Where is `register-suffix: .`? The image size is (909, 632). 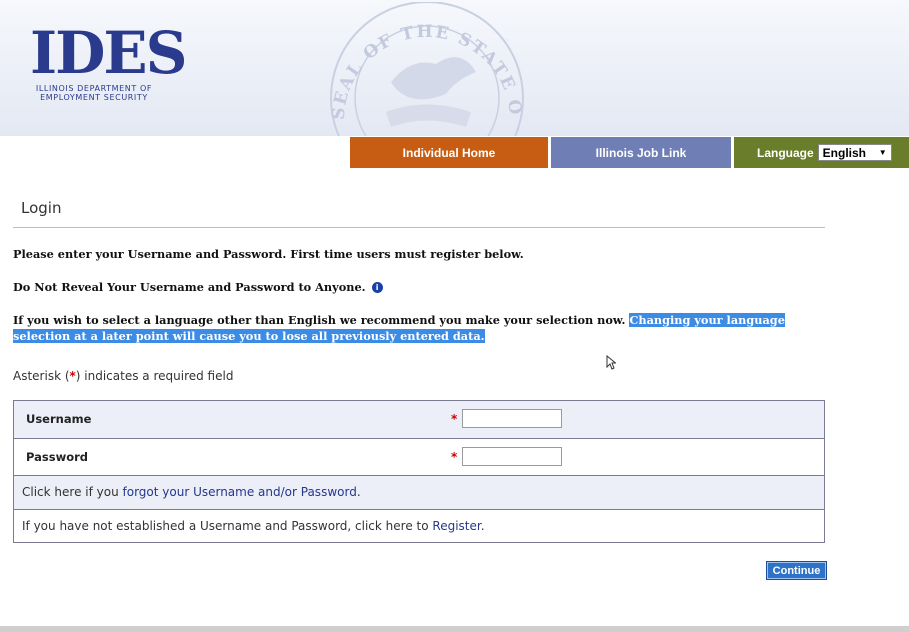 register-suffix: . is located at coordinates (482, 526).